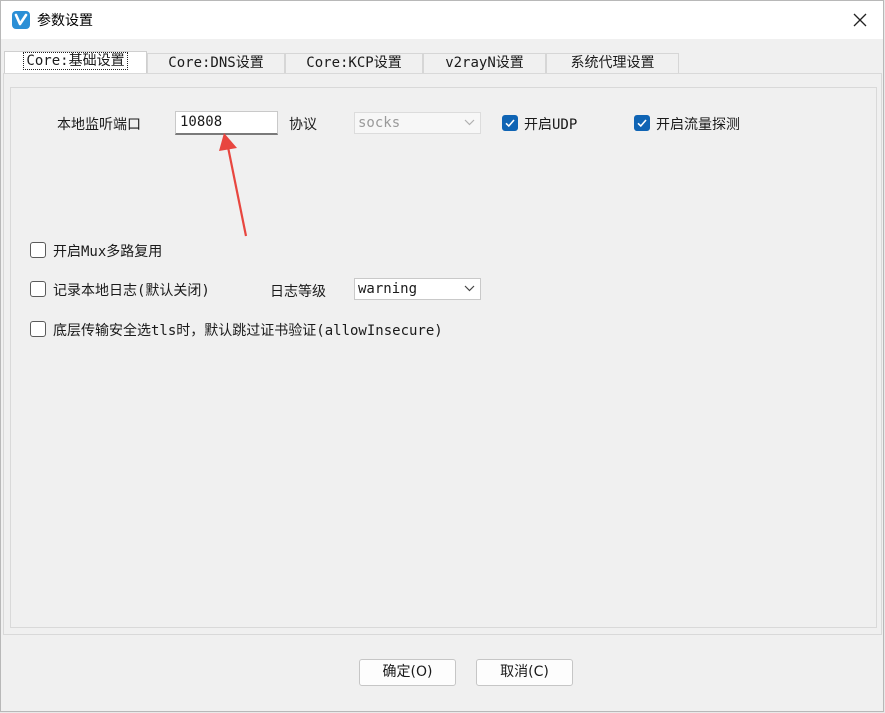  I want to click on close-icon, so click(860, 20).